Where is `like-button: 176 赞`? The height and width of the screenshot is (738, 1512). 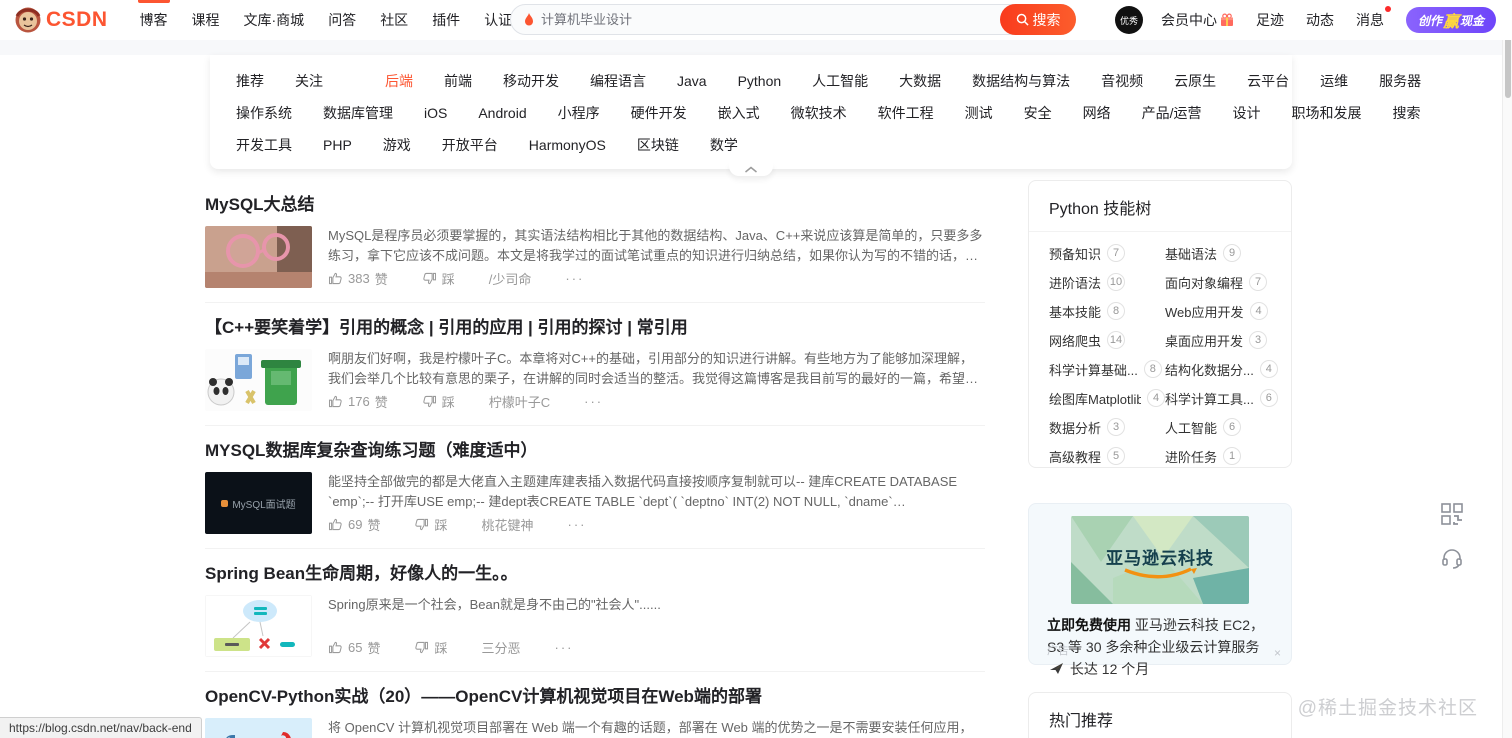
like-button: 176 赞 is located at coordinates (358, 401).